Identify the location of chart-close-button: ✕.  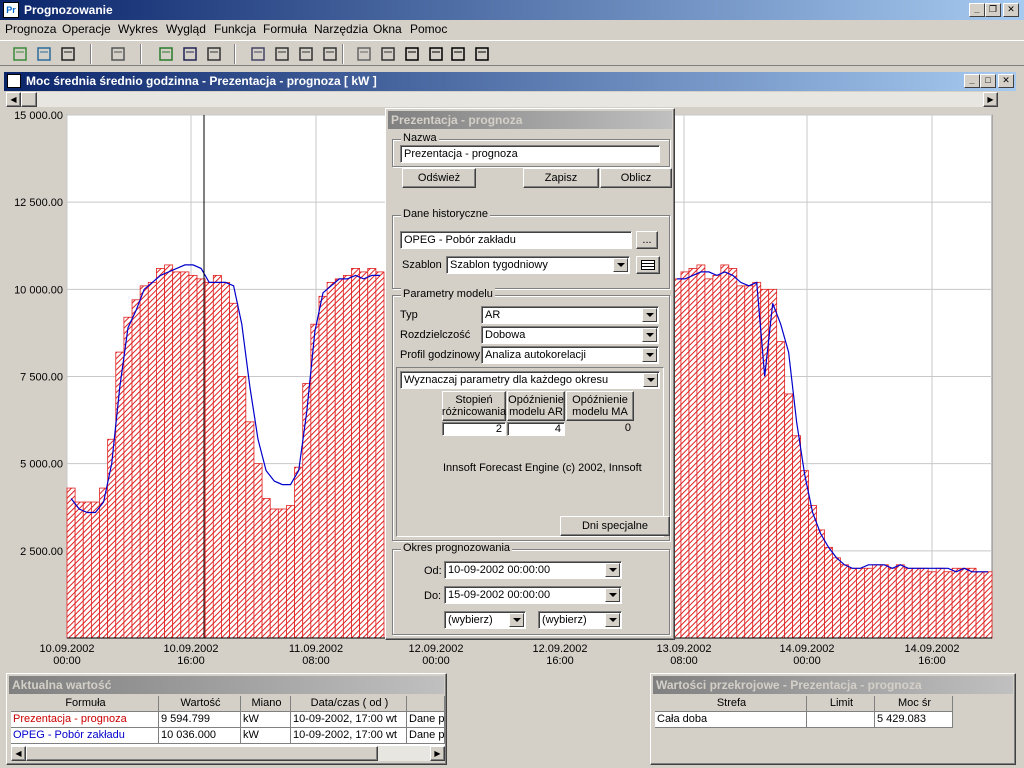
(1006, 81).